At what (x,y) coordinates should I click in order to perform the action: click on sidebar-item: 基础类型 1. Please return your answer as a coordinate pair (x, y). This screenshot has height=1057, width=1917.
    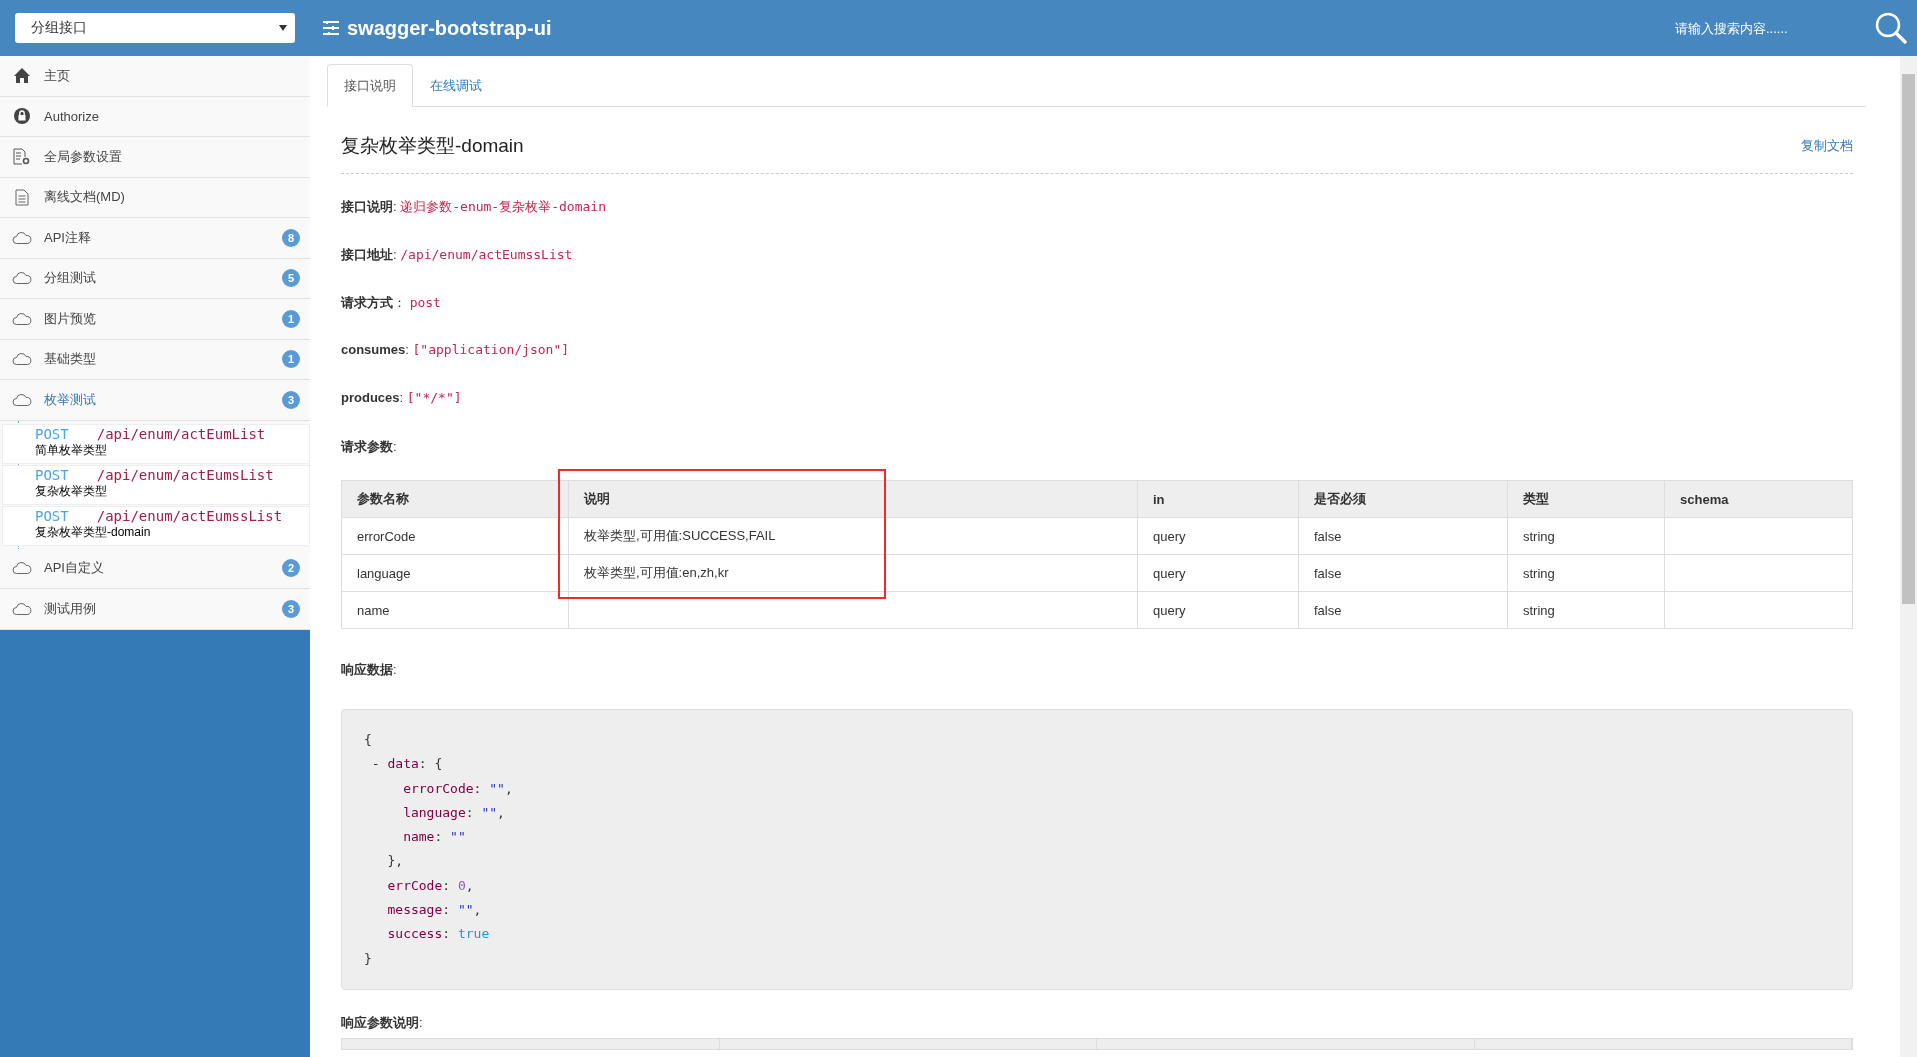
    Looking at the image, I should click on (155, 359).